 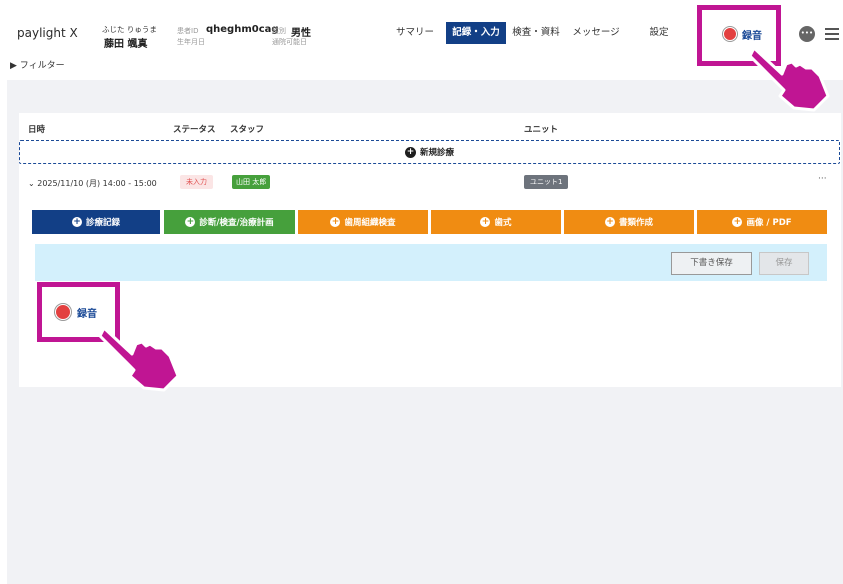 I want to click on action-label: 歯式, so click(x=503, y=223).